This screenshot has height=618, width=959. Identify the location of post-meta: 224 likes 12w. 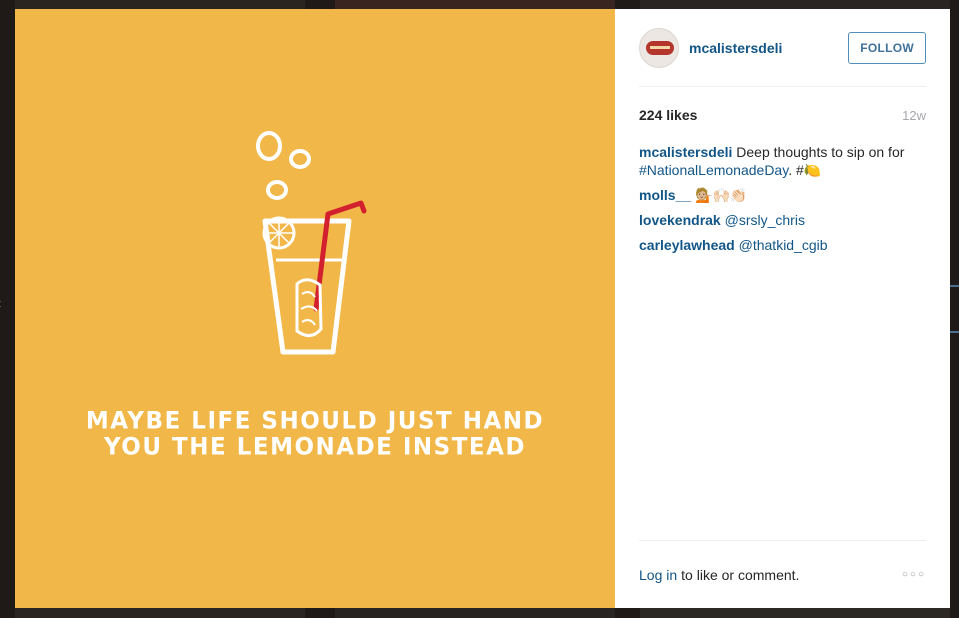
(782, 115).